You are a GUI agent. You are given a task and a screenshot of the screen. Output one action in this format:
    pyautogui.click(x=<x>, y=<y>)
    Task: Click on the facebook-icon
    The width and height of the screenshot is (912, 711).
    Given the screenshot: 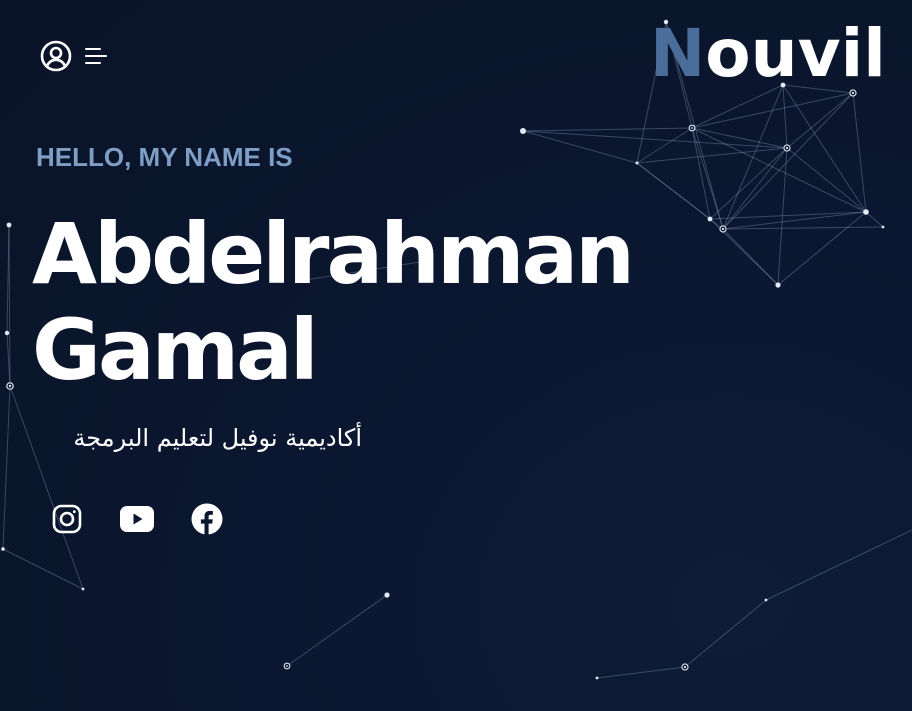 What is the action you would take?
    pyautogui.click(x=207, y=519)
    